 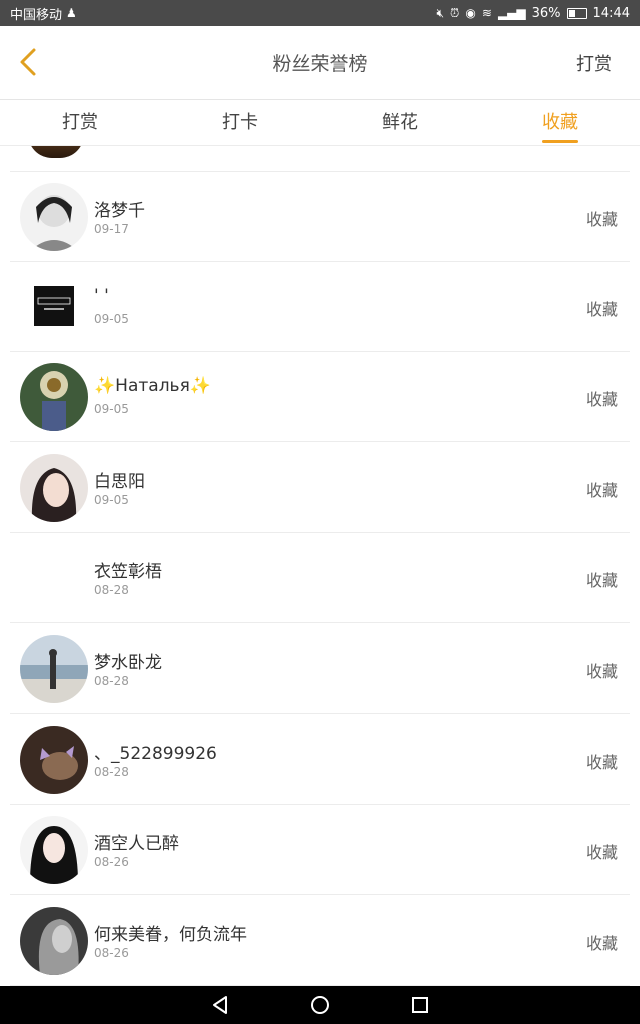 What do you see at coordinates (136, 844) in the screenshot?
I see `user-name: 酒空人已醉` at bounding box center [136, 844].